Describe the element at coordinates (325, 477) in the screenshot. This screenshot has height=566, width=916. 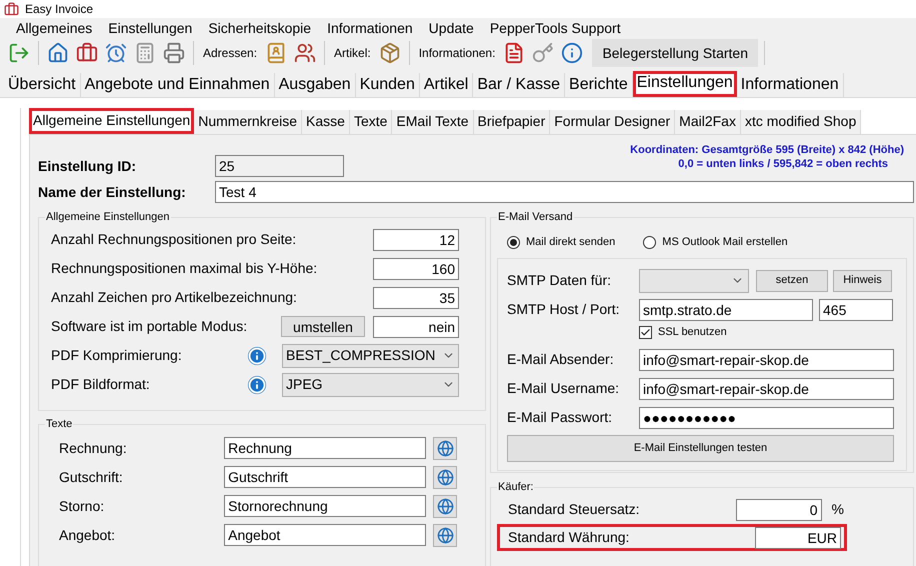
I see `text-field: Gutschrift` at that location.